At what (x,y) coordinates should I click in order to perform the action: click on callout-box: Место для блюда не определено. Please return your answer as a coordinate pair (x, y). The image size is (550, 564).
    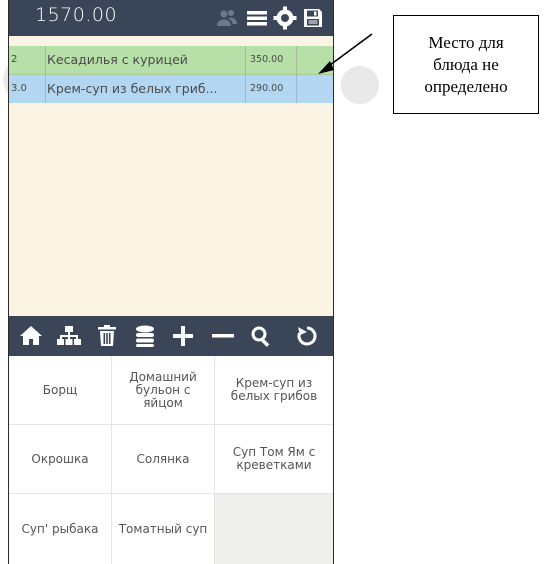
    Looking at the image, I should click on (466, 64).